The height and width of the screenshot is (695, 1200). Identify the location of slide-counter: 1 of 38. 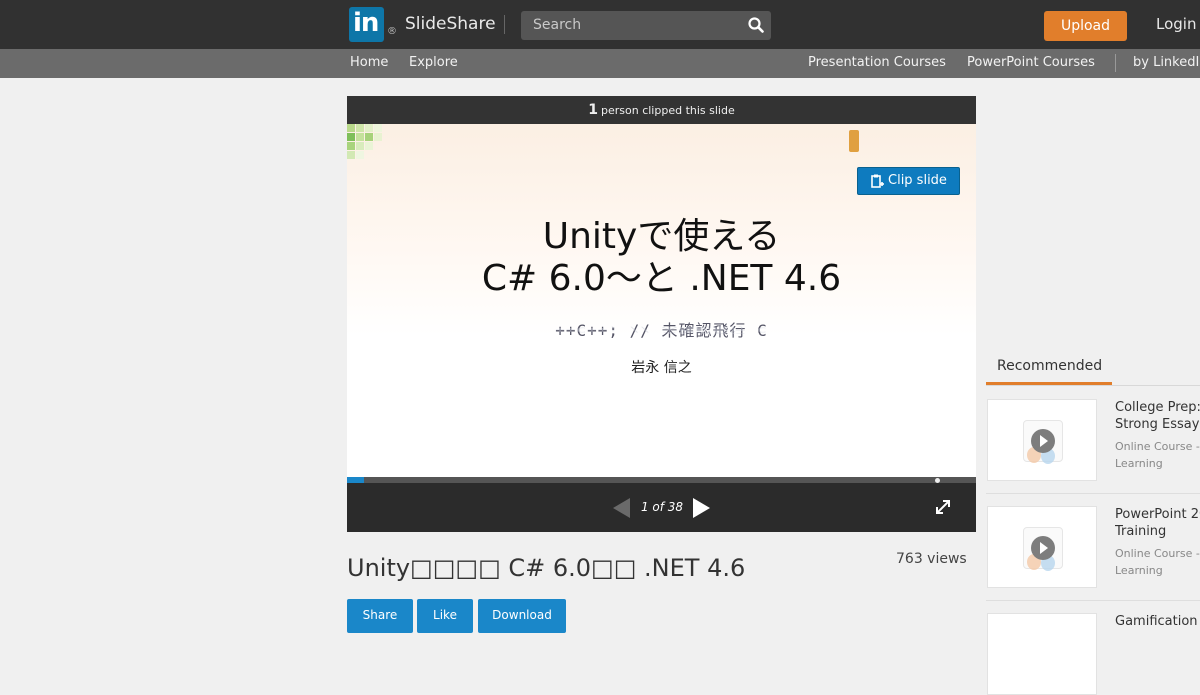
(662, 507).